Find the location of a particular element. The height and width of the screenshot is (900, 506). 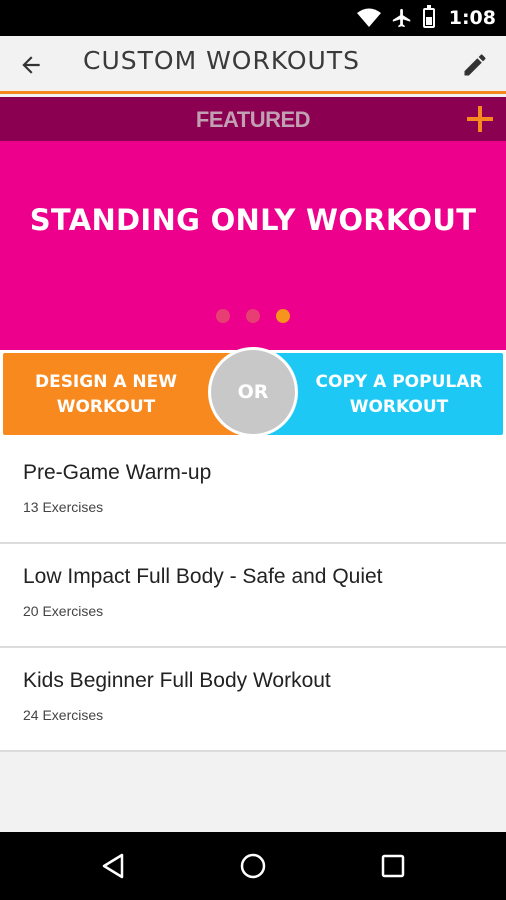

exercise-count: 20 Exercises is located at coordinates (63, 611).